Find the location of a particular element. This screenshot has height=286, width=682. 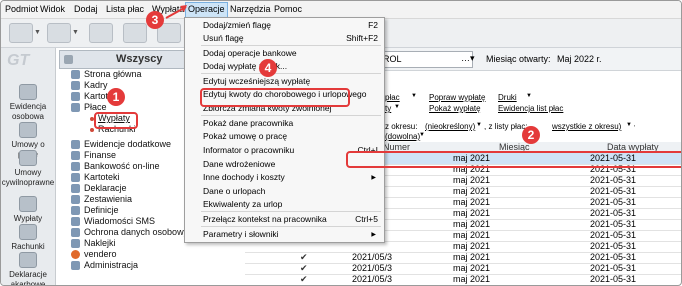

filter-period: (nieokreślony) is located at coordinates (450, 126).